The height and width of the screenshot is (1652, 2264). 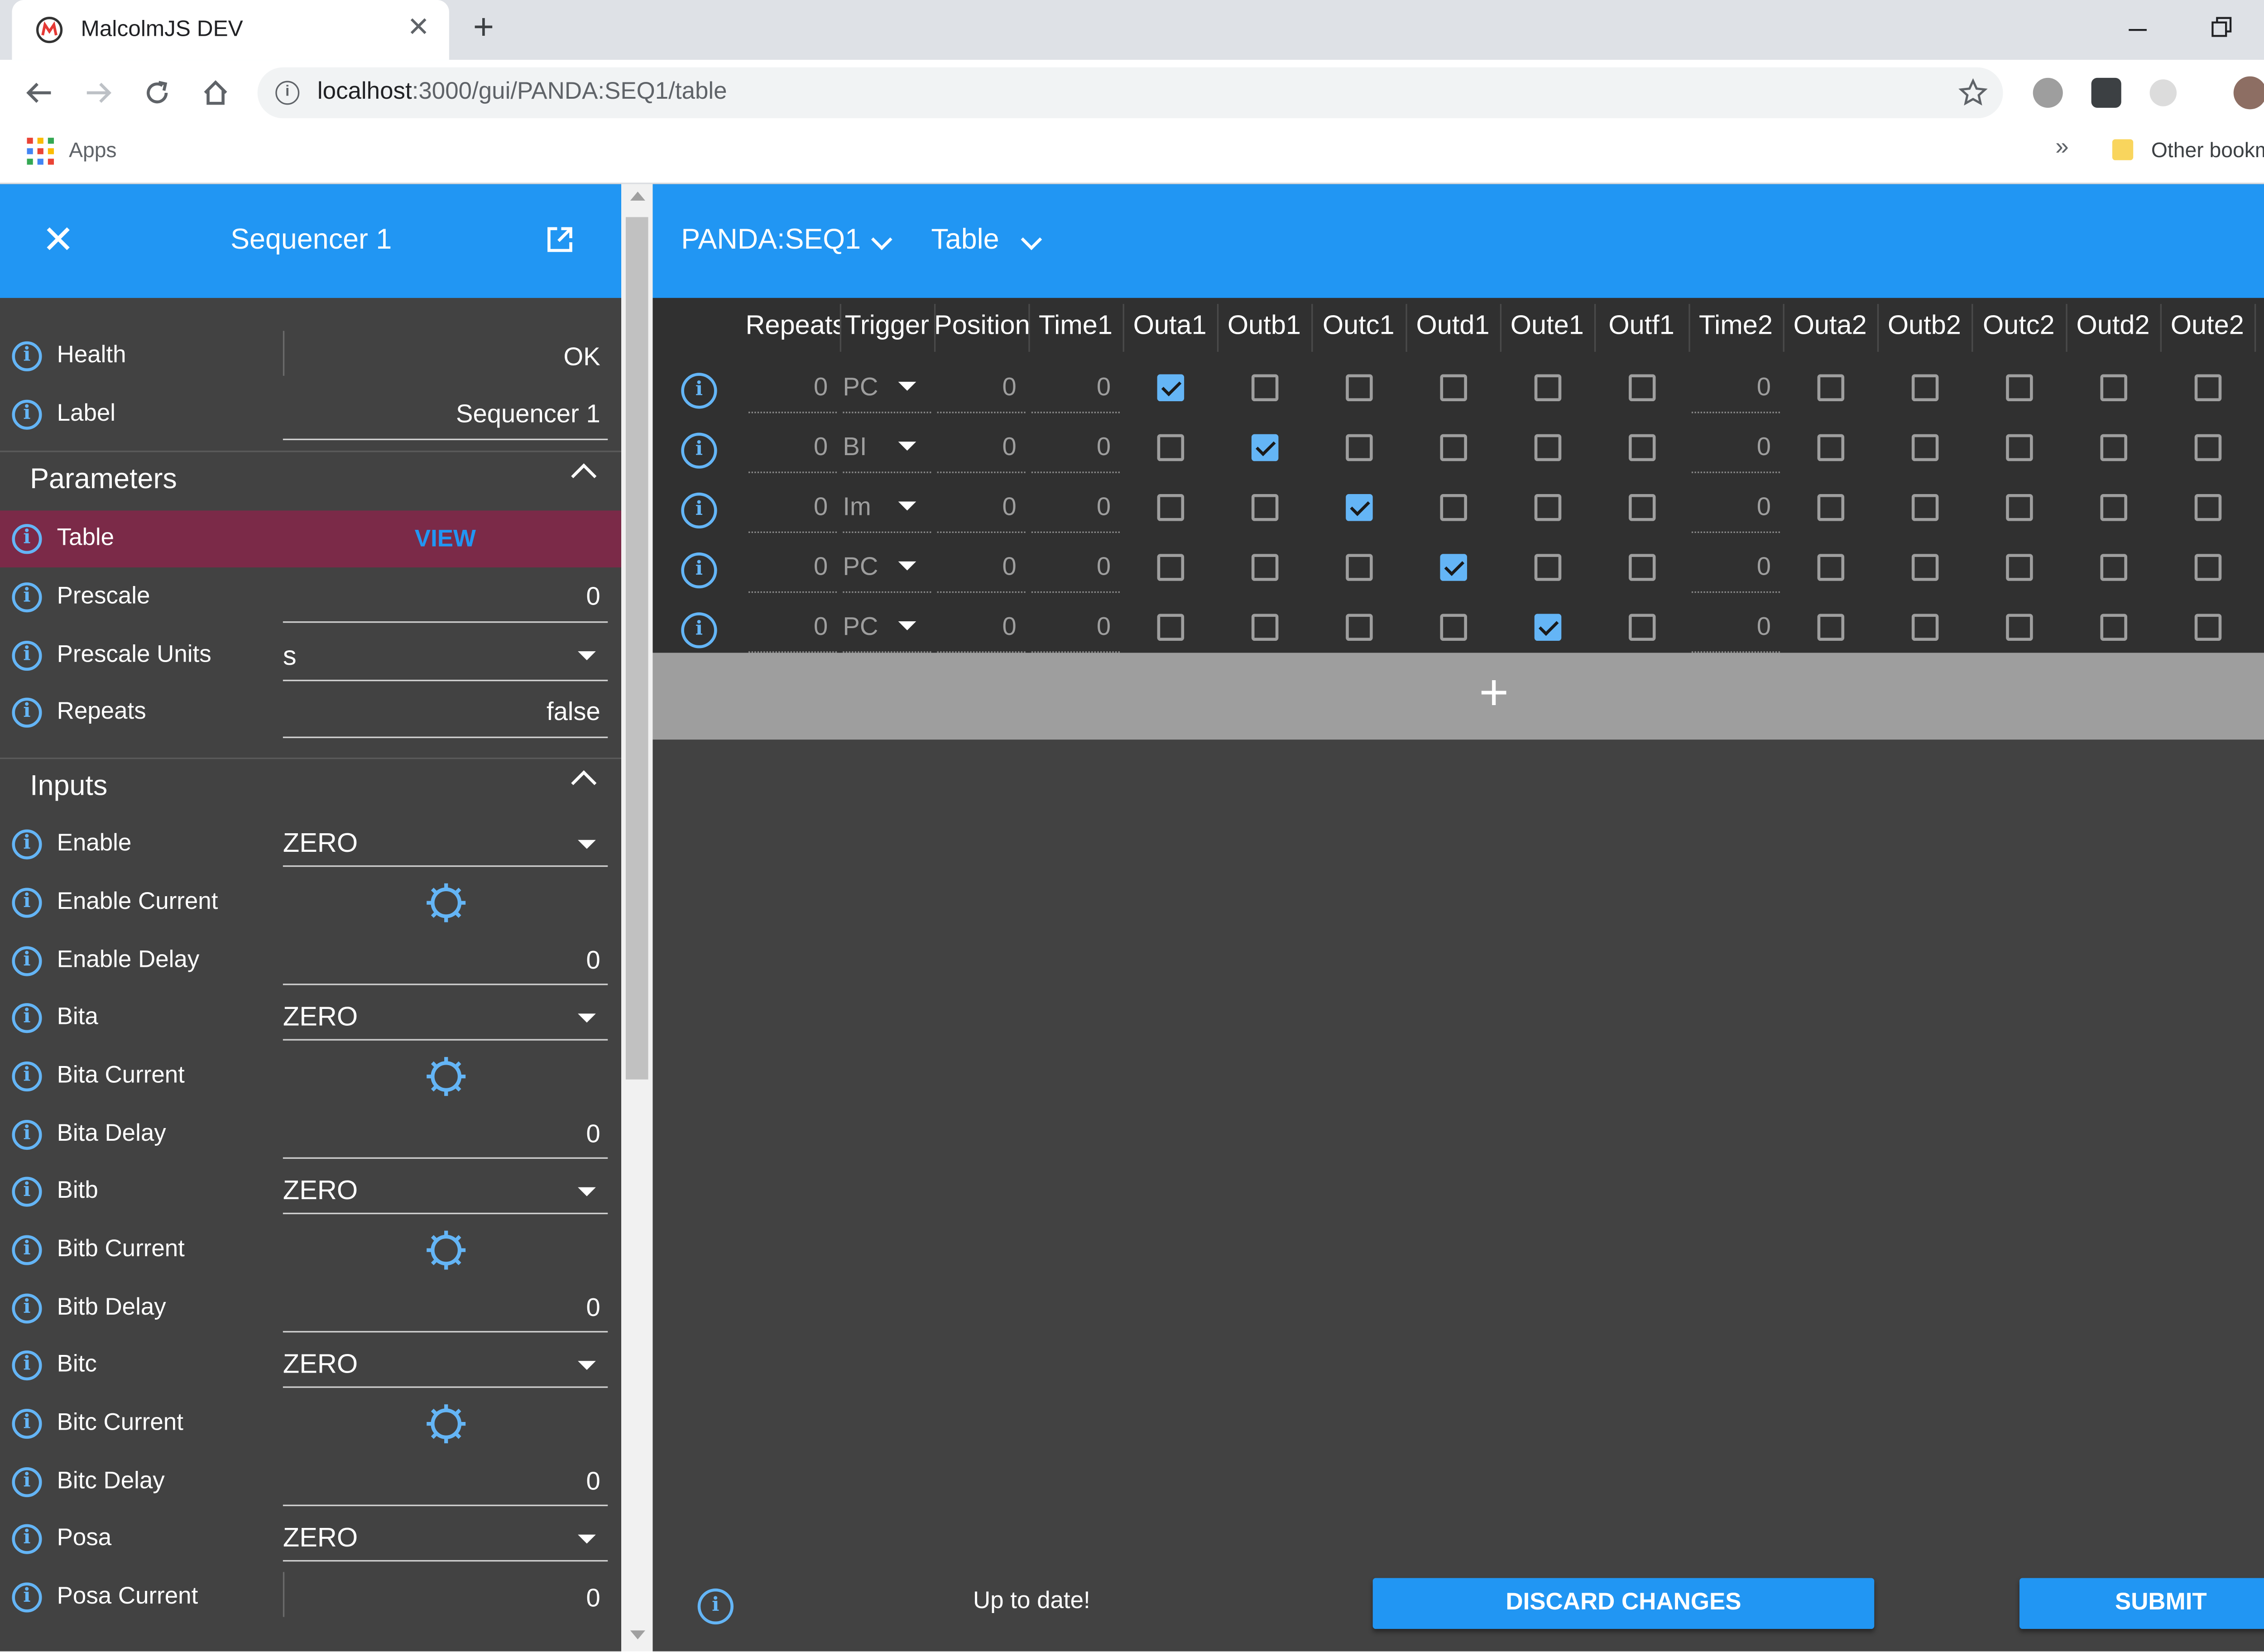 What do you see at coordinates (40, 151) in the screenshot?
I see `apps-grid-icon` at bounding box center [40, 151].